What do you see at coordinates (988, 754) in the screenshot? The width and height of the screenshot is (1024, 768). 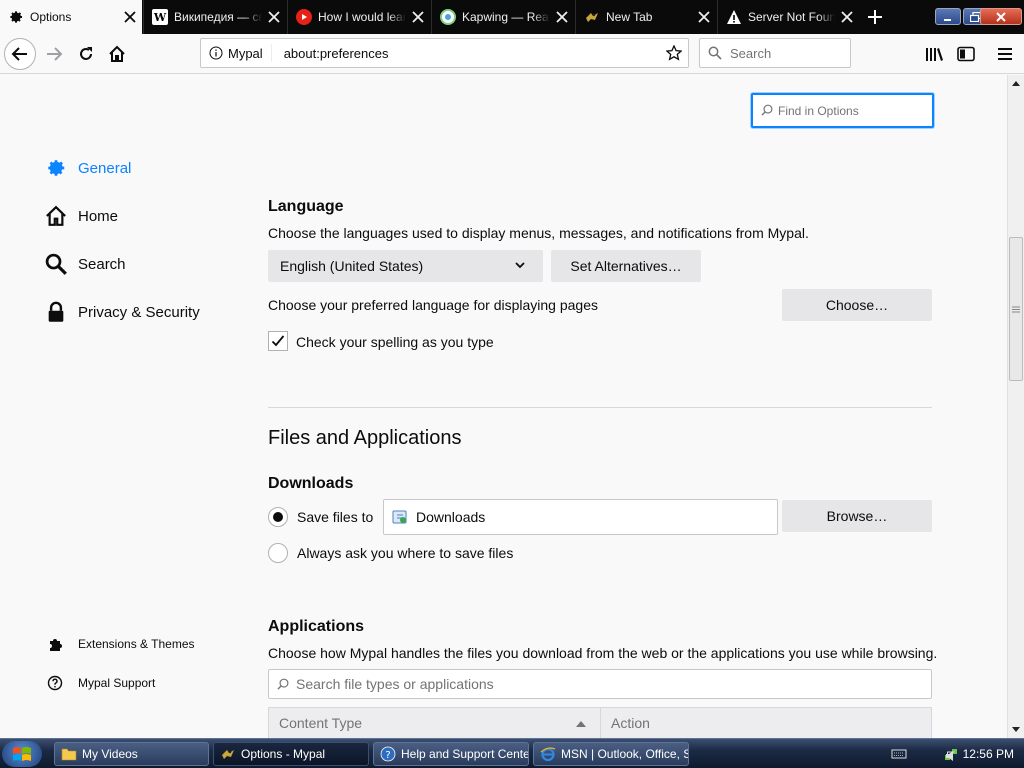 I see `system-clock: 12:56 PM` at bounding box center [988, 754].